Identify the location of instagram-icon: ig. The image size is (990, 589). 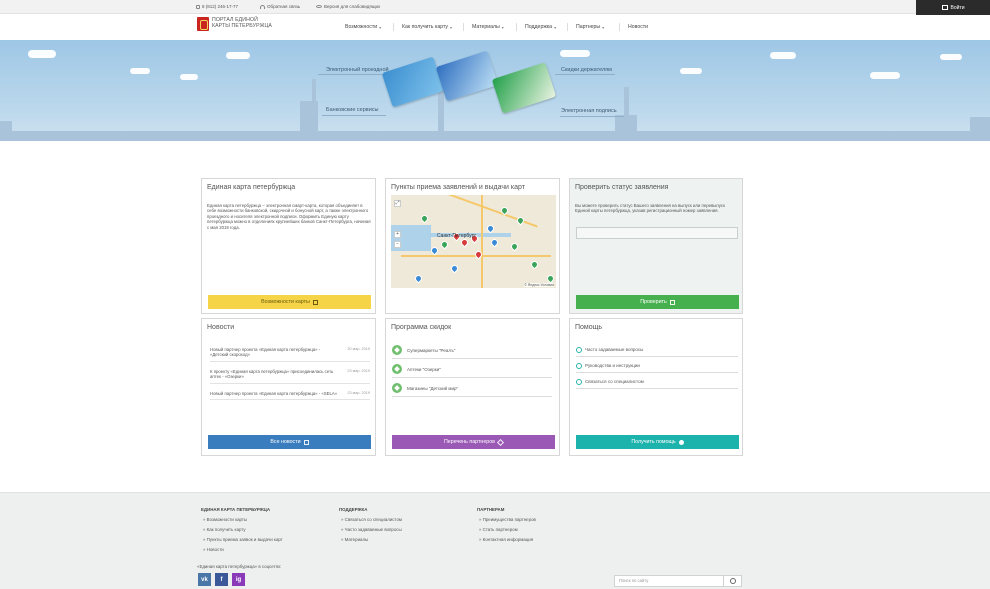
(238, 579).